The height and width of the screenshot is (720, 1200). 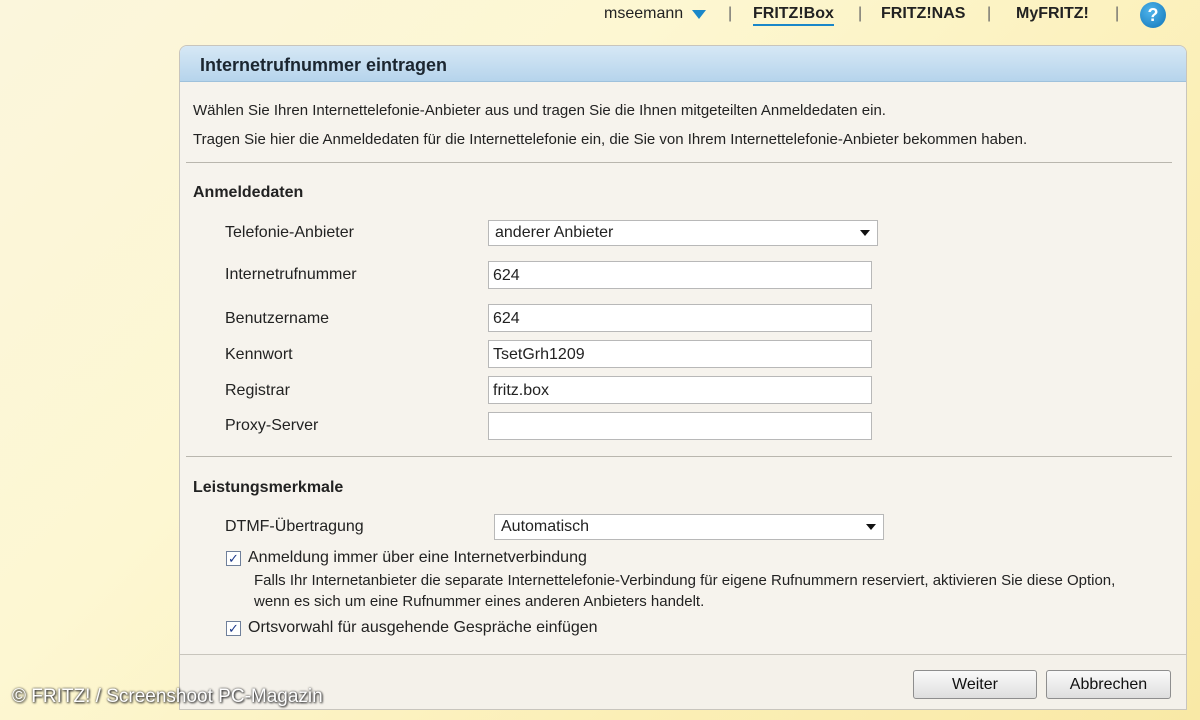 I want to click on button-bar: Weiter Abbrechen, so click(x=683, y=681).